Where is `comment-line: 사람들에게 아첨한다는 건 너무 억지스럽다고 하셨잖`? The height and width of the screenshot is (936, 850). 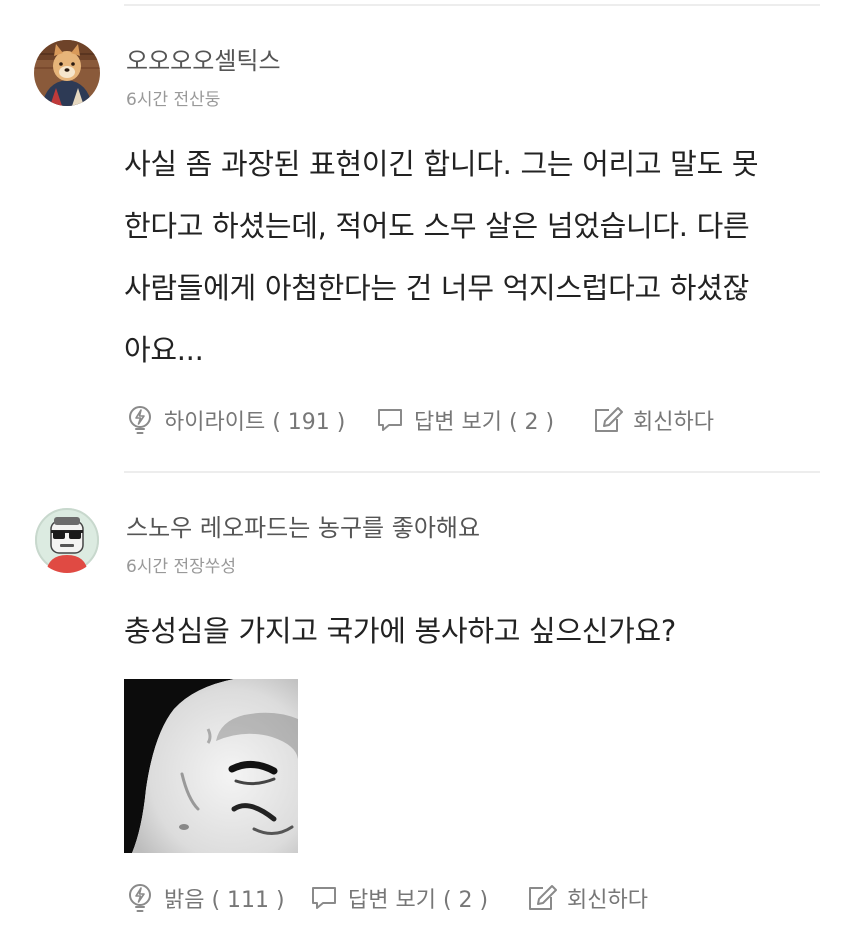 comment-line: 사람들에게 아첨한다는 건 너무 억지스럽다고 하셨잖 is located at coordinates (436, 288).